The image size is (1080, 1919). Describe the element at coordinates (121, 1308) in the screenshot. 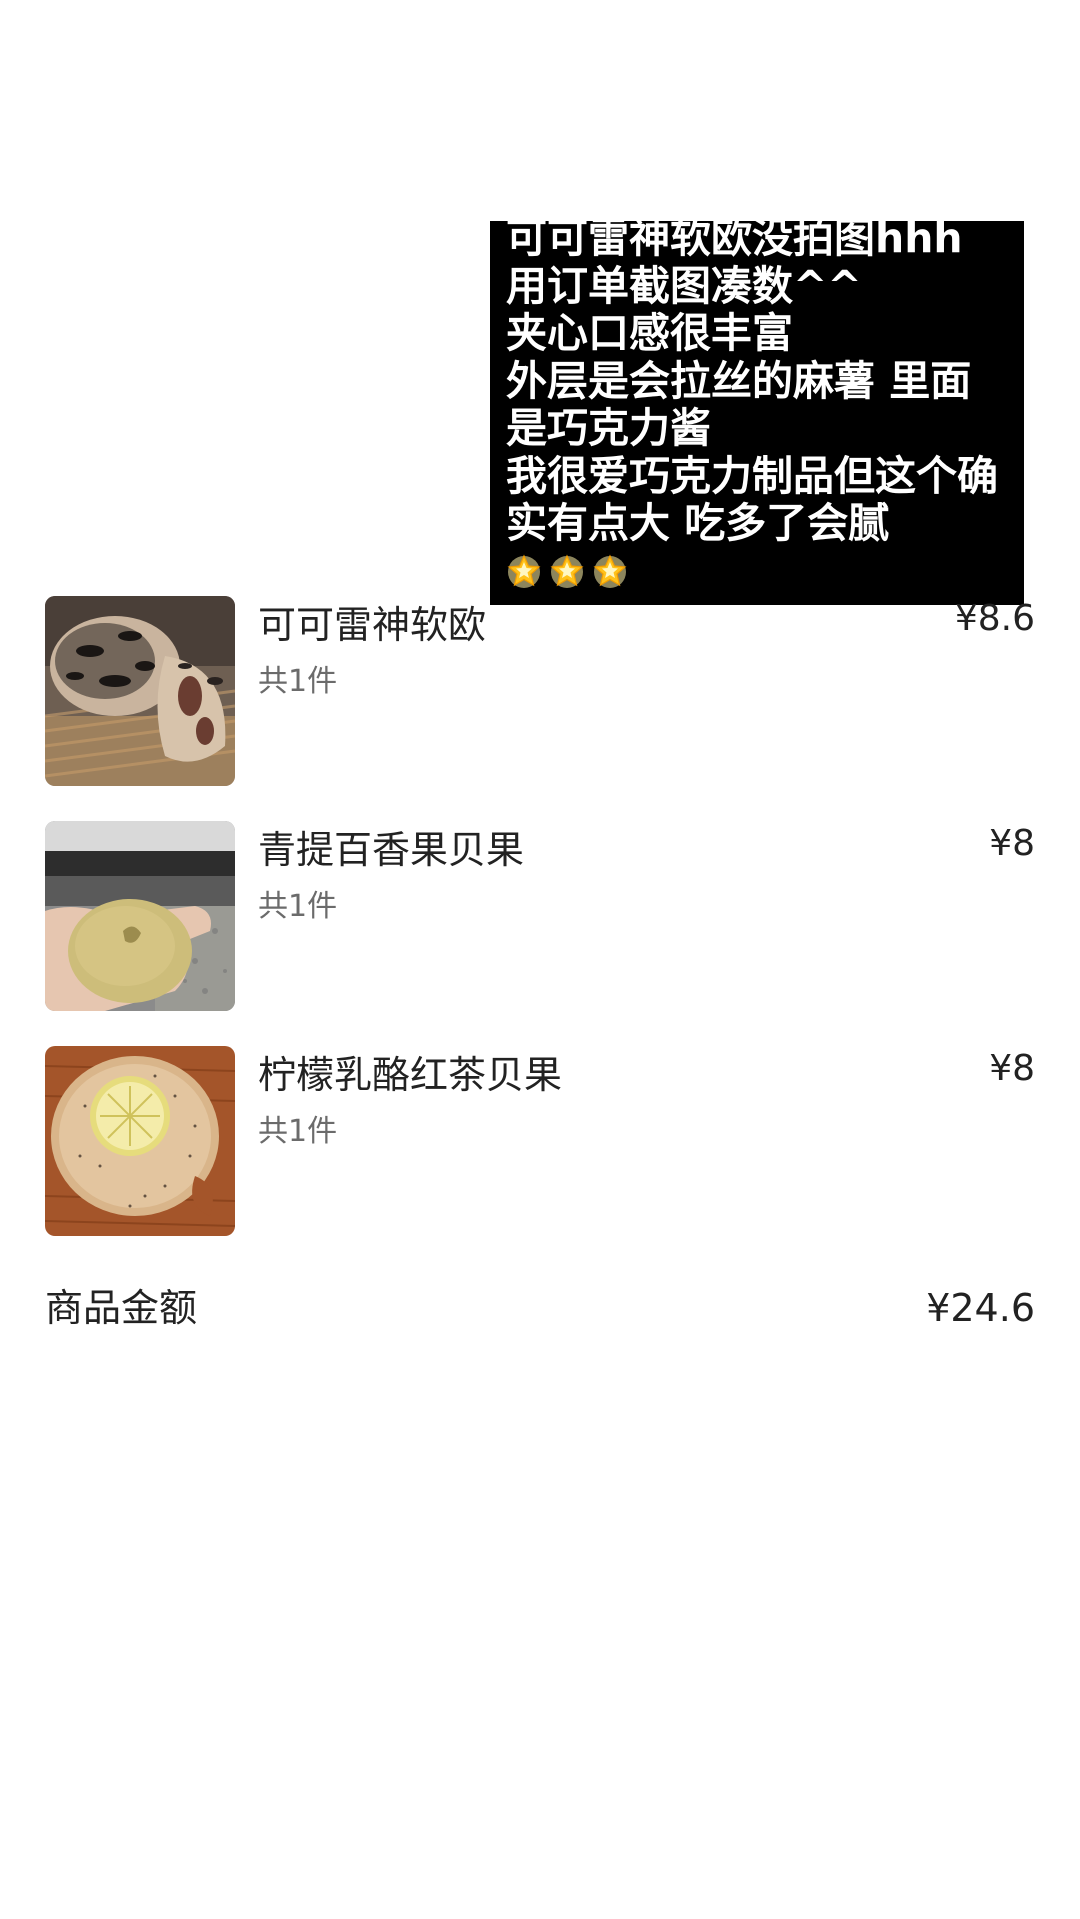

I see `total-label: 商品金额` at that location.